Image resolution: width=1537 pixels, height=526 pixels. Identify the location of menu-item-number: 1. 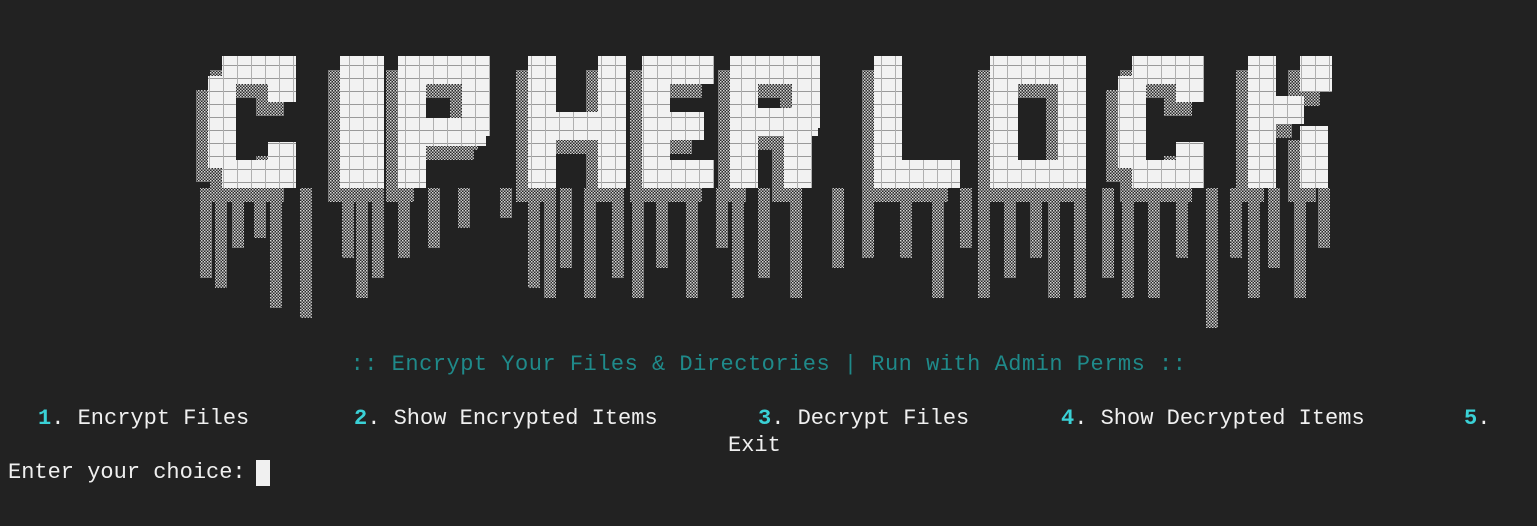
(45, 418).